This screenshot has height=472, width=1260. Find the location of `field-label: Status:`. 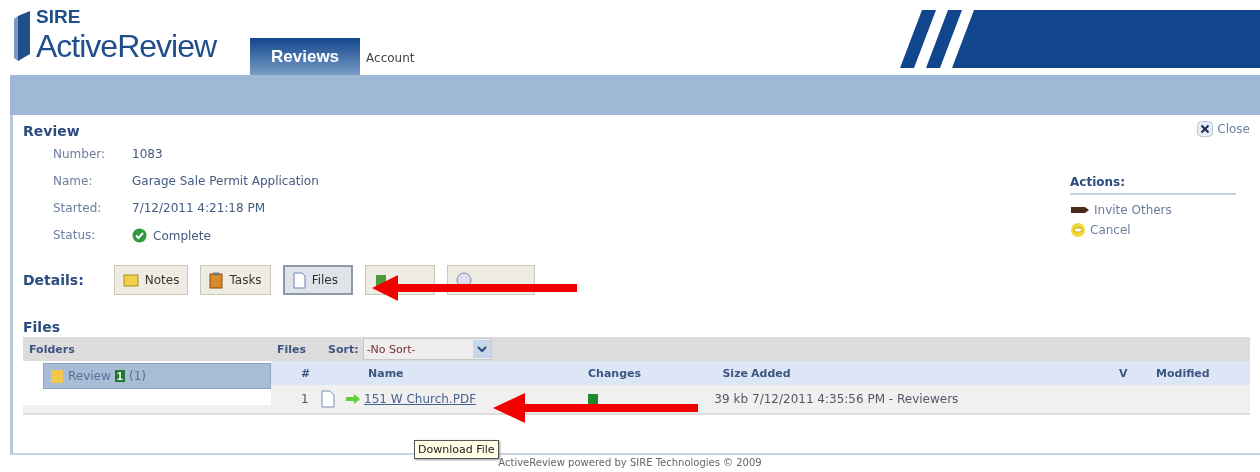

field-label: Status: is located at coordinates (75, 235).